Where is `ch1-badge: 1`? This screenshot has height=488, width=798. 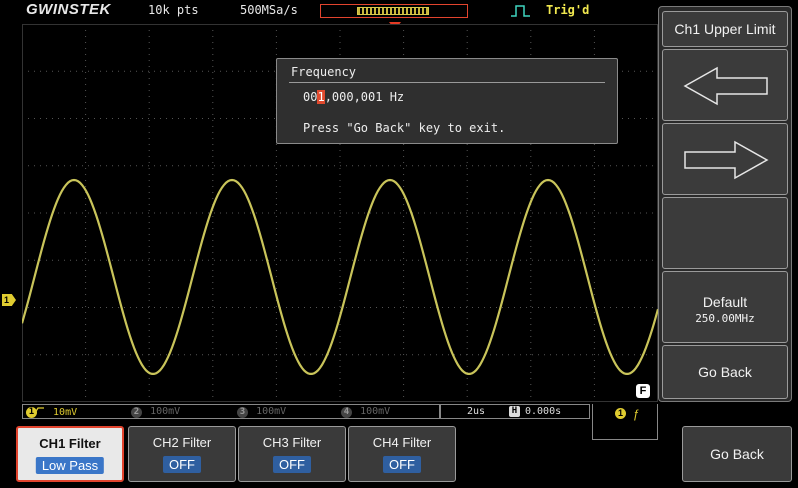 ch1-badge: 1 is located at coordinates (31, 412).